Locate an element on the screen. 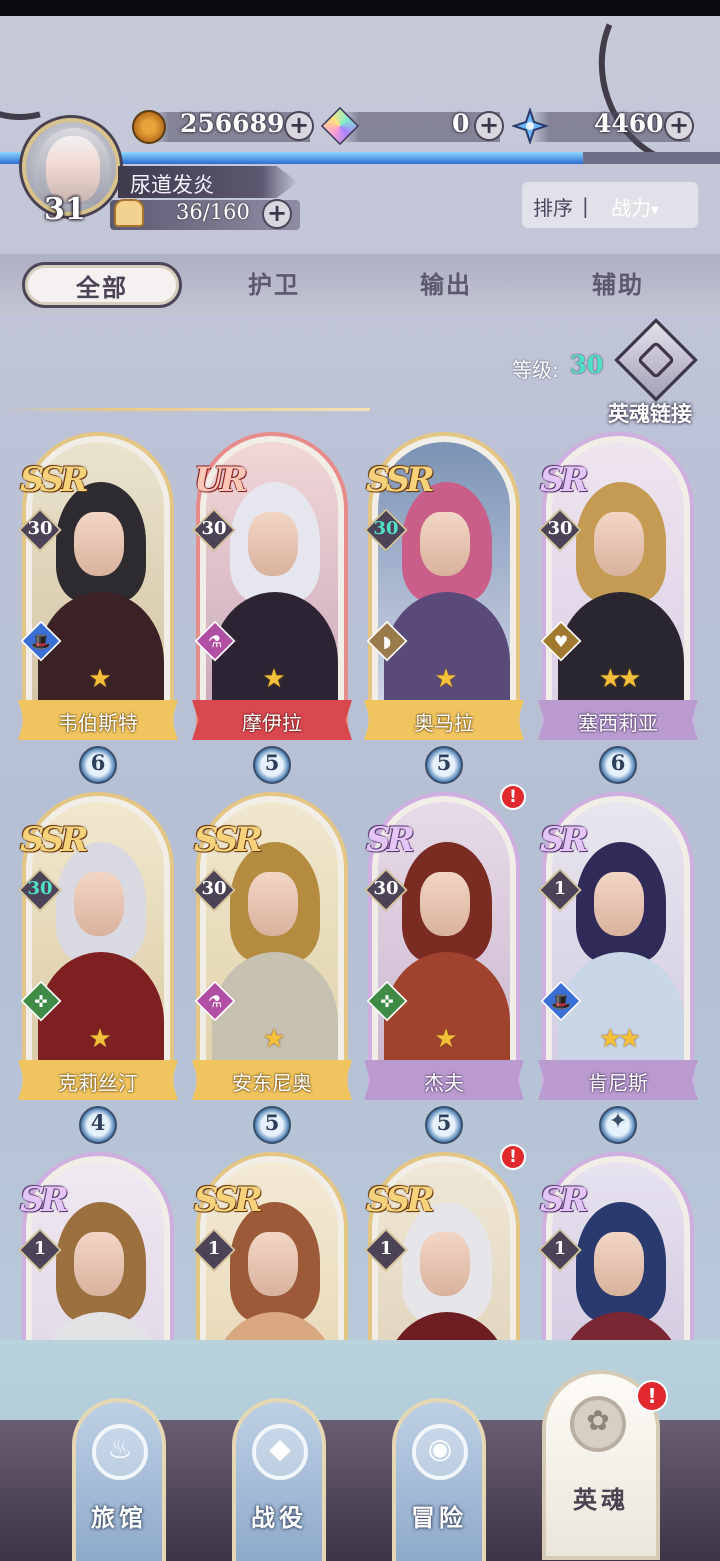 This screenshot has height=1561, width=720. soul-link-button is located at coordinates (656, 360).